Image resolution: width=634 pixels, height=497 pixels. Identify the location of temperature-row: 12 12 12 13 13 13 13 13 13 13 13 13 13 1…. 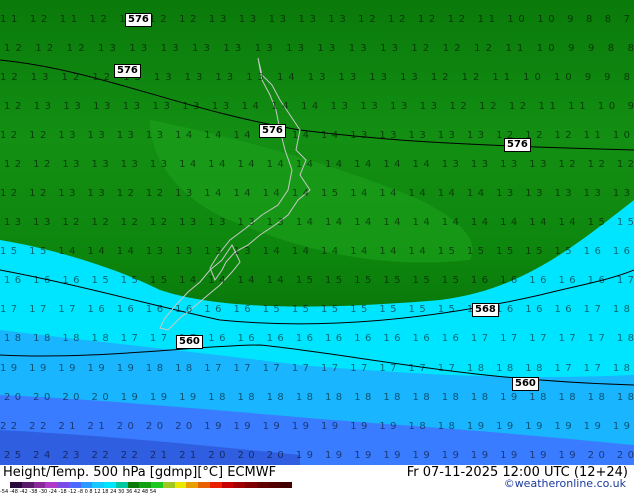
(319, 48).